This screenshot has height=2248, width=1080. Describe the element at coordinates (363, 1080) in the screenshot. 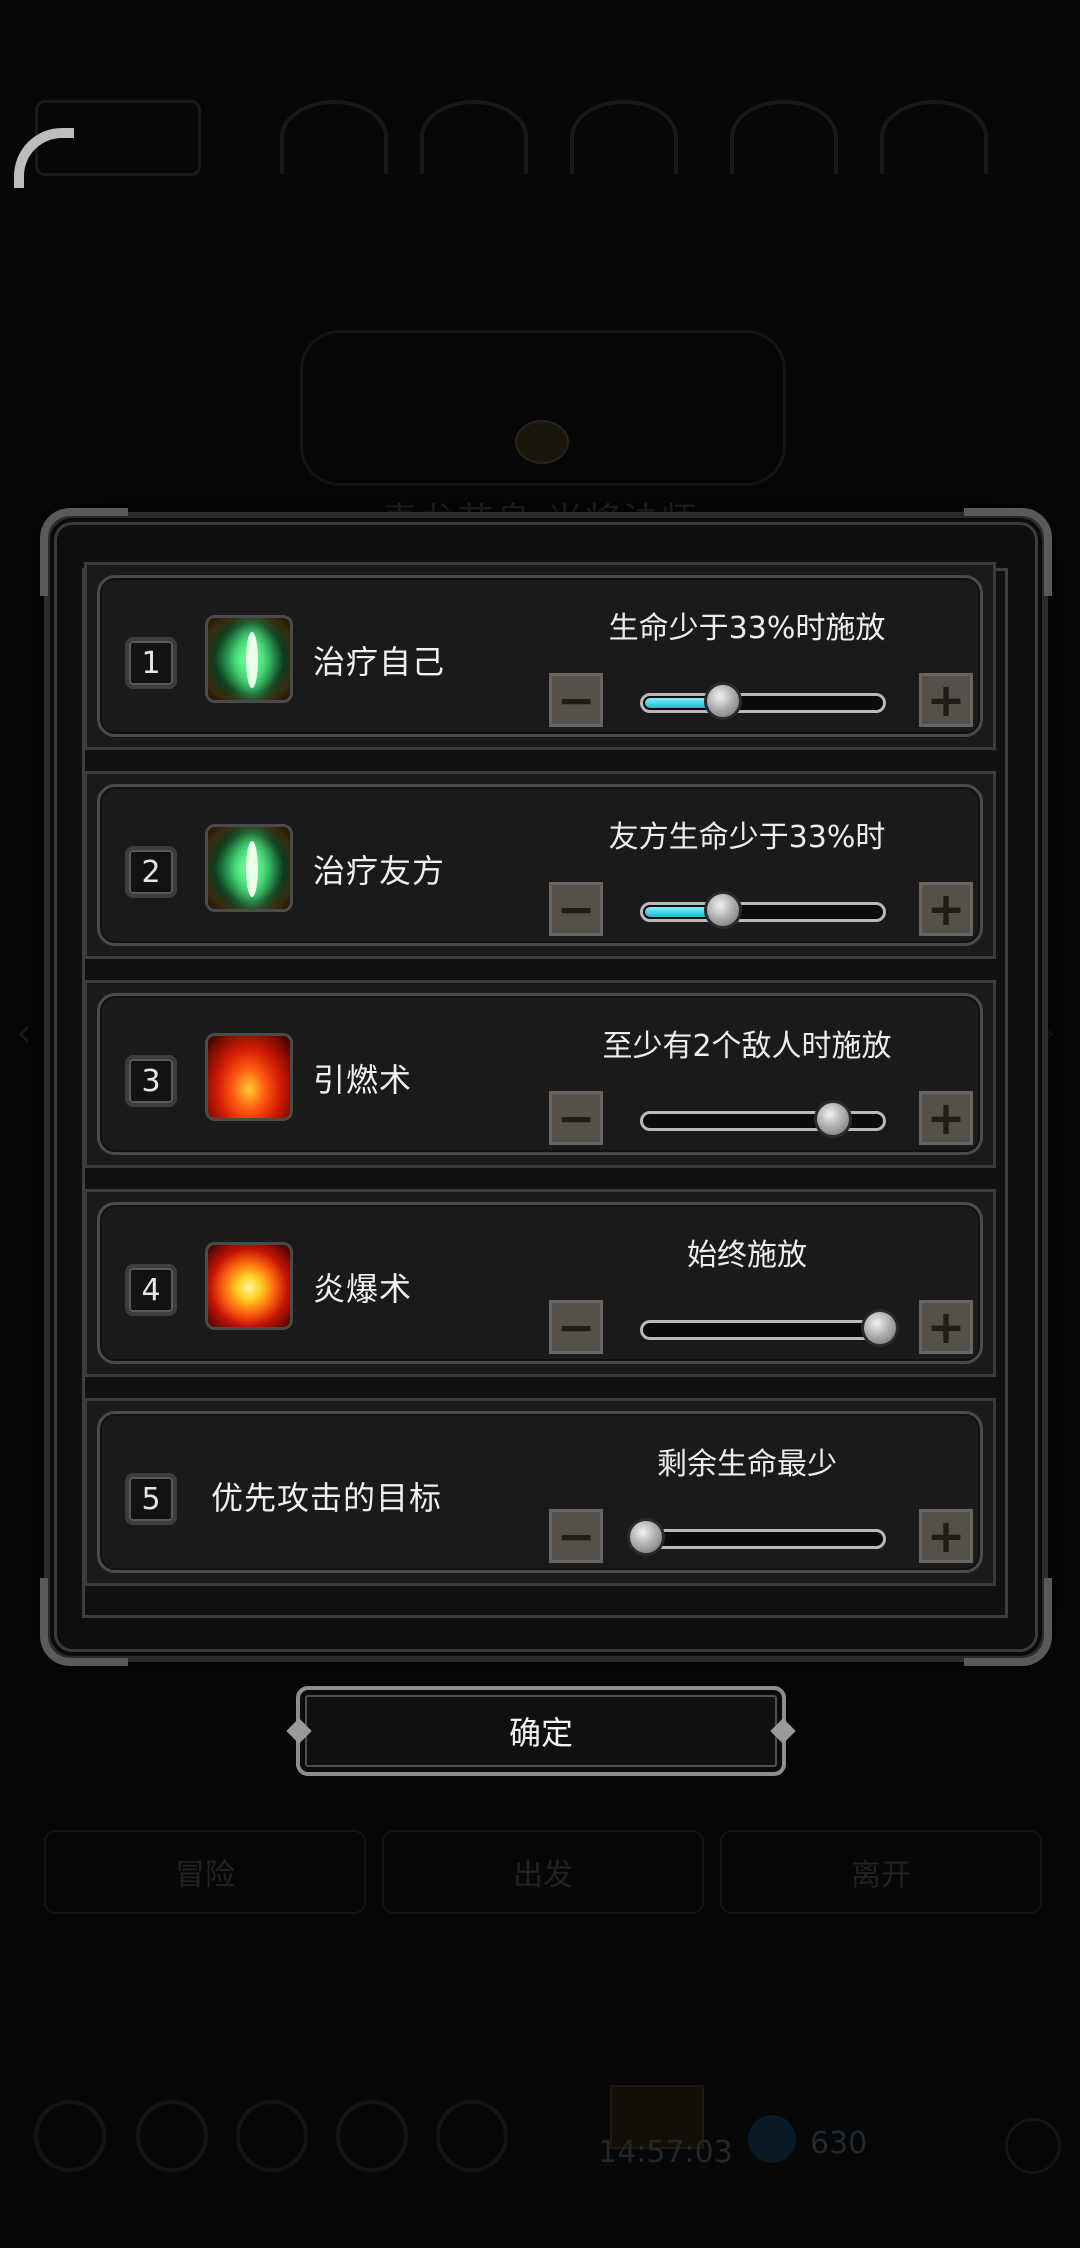

I see `skill-name: 引燃术` at that location.